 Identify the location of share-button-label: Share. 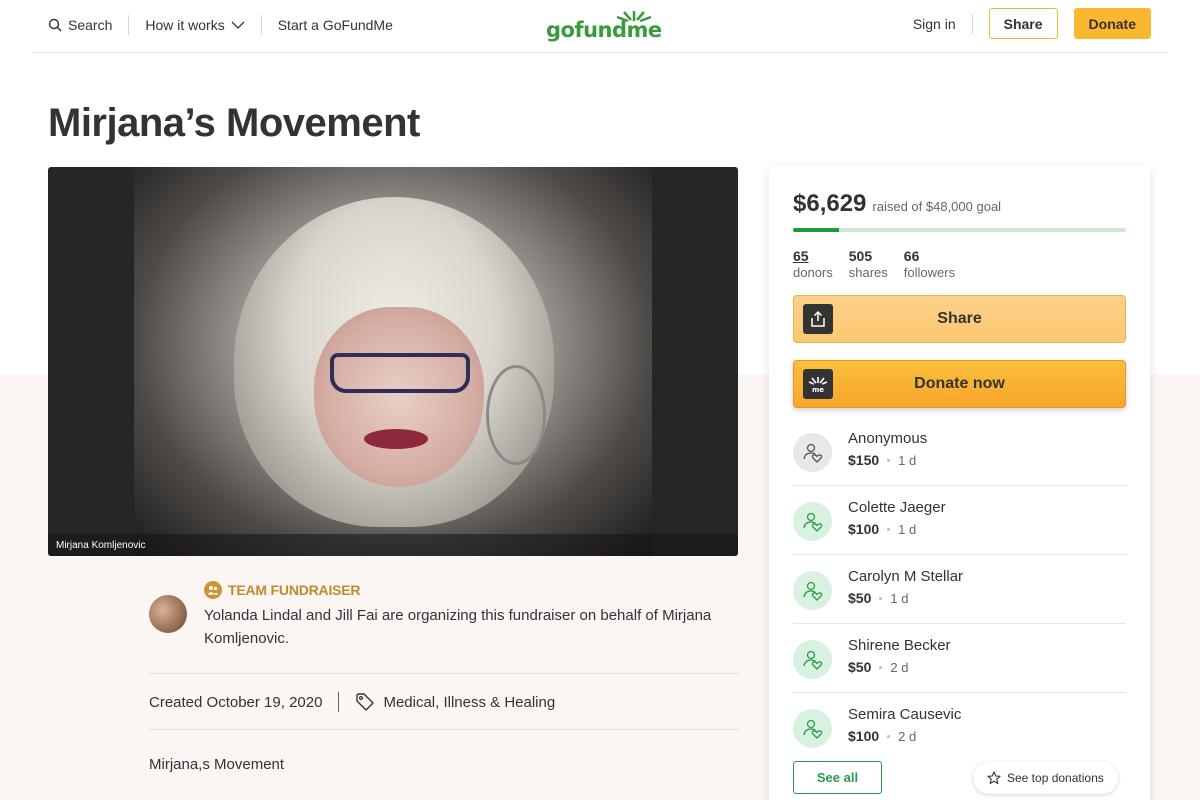
(959, 318).